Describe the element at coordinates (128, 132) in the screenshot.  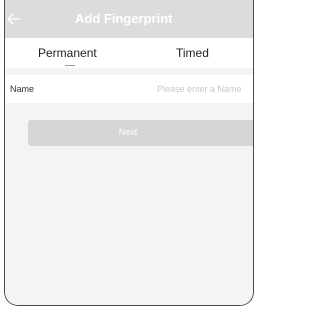
I see `next-button-label: Next` at that location.